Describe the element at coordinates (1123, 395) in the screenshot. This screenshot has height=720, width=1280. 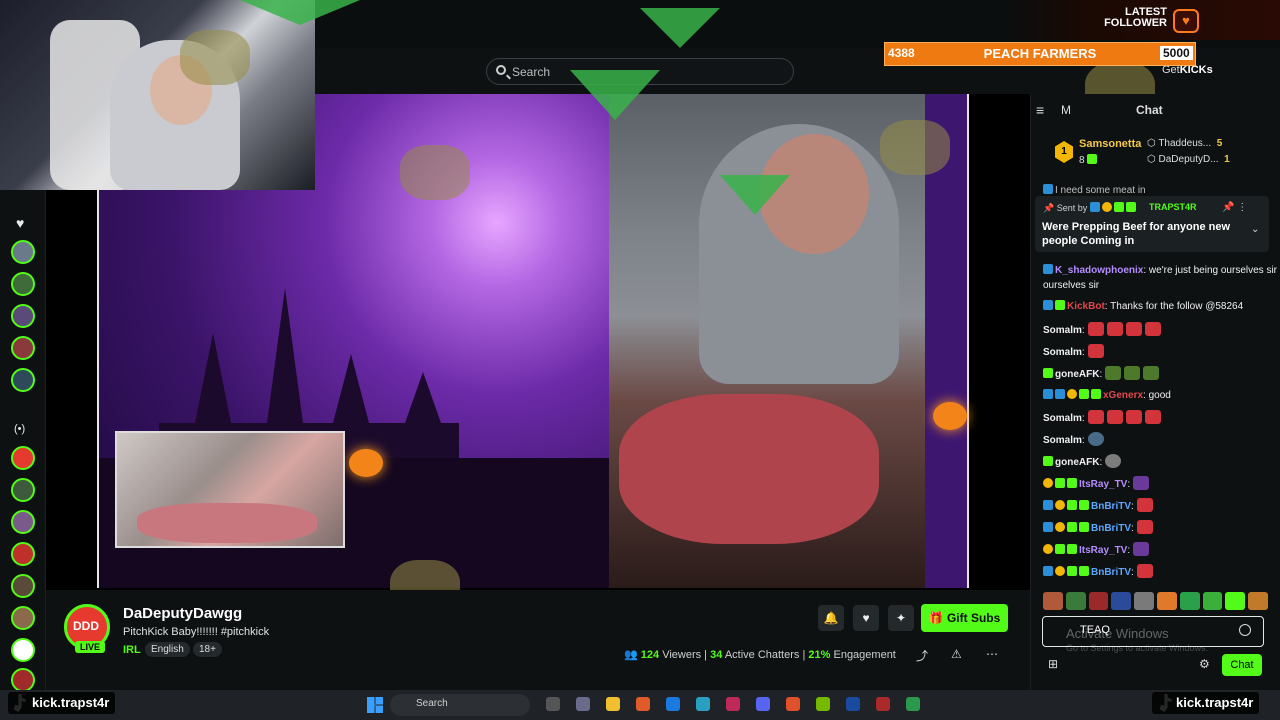
I see `chat-username: xGenerx` at that location.